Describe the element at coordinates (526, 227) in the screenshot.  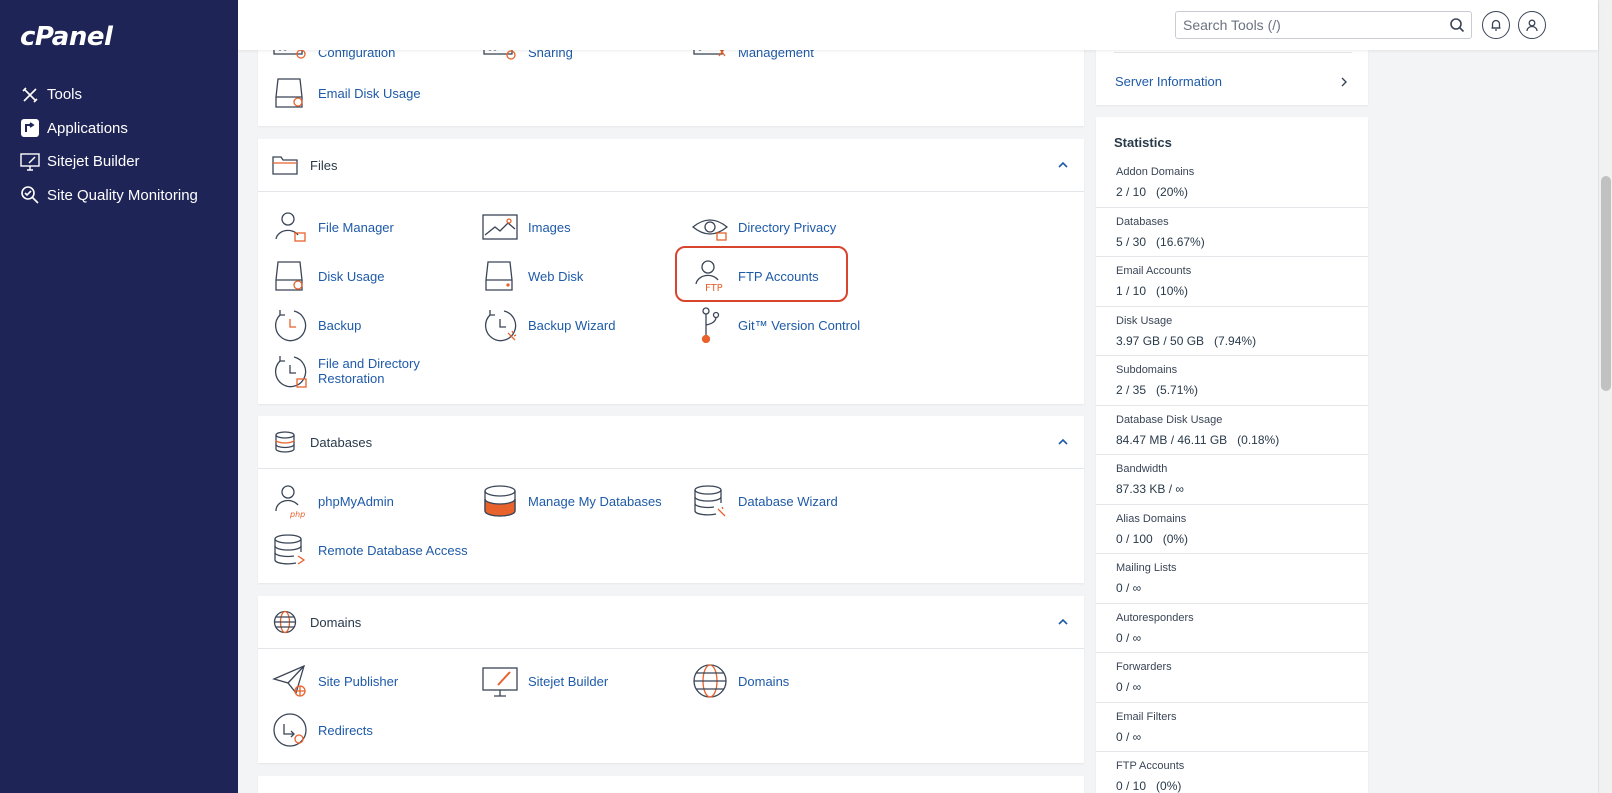
I see `images-item: Images` at that location.